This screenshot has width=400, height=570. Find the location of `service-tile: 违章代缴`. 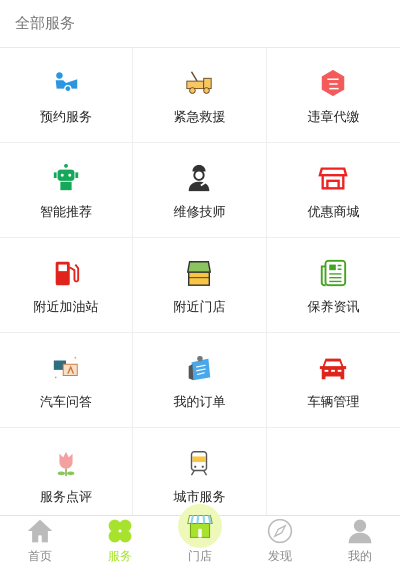

service-tile: 违章代缴 is located at coordinates (333, 95).